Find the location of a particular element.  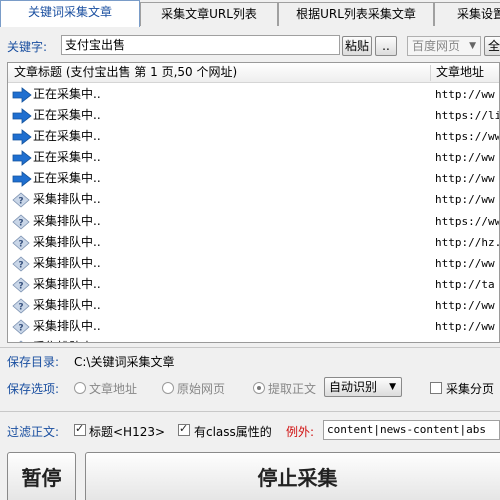

filter-label: 过滤正文: is located at coordinates (33, 432).